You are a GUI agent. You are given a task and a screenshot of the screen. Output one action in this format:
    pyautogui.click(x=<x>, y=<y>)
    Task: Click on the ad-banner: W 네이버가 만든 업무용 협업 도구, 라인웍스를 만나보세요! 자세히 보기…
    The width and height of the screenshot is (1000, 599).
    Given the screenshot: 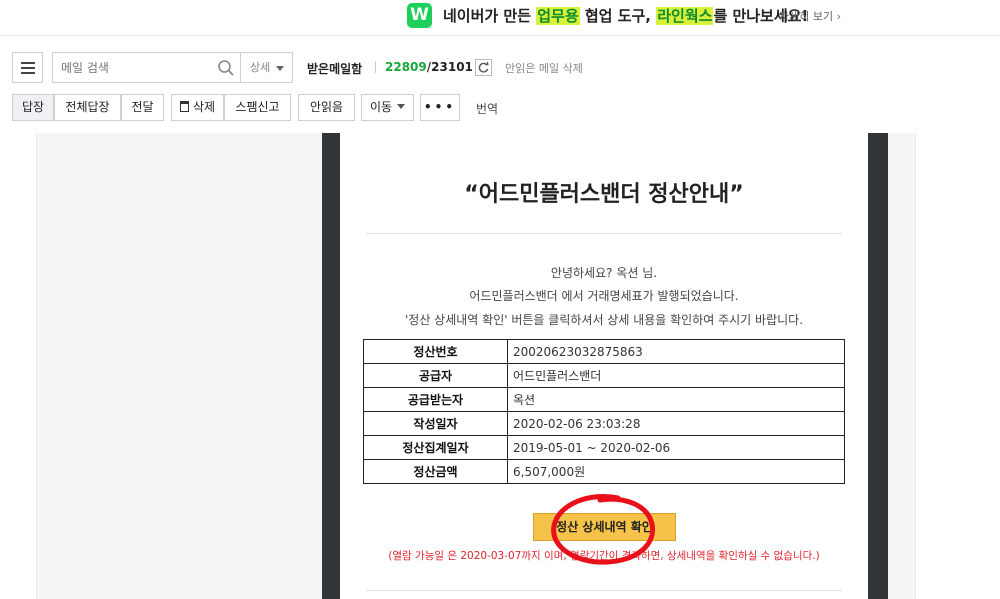 What is the action you would take?
    pyautogui.click(x=500, y=18)
    